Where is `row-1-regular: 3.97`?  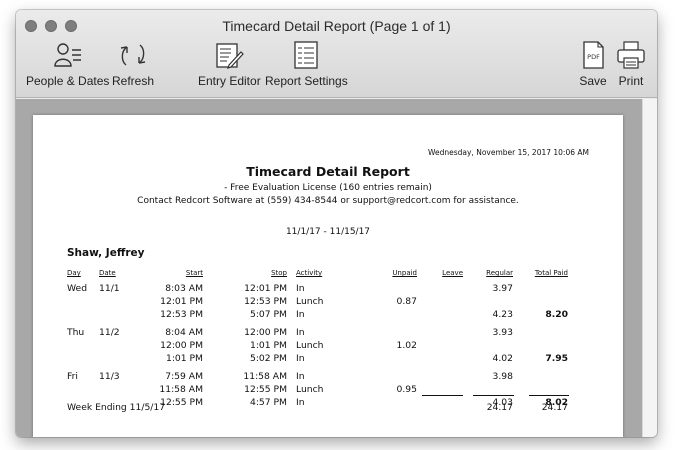
row-1-regular: 3.97 is located at coordinates (502, 288).